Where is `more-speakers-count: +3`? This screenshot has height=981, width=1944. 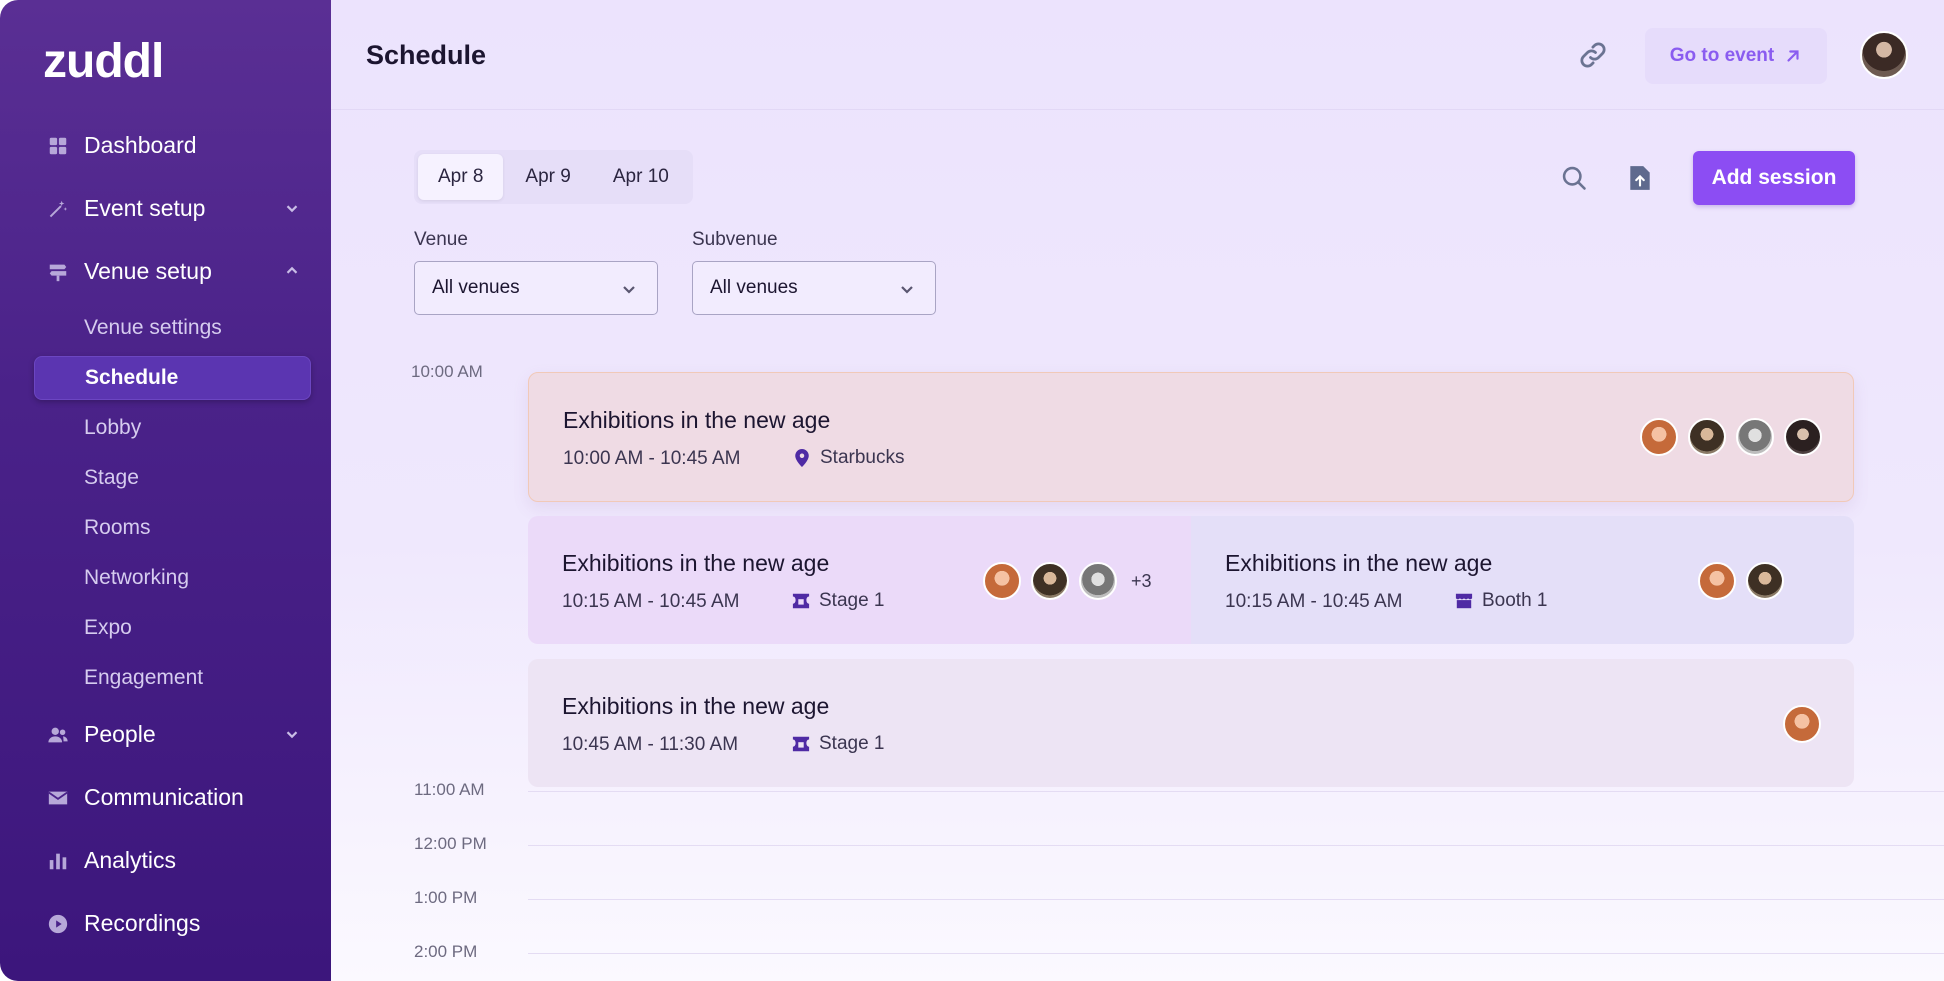
more-speakers-count: +3 is located at coordinates (1141, 581).